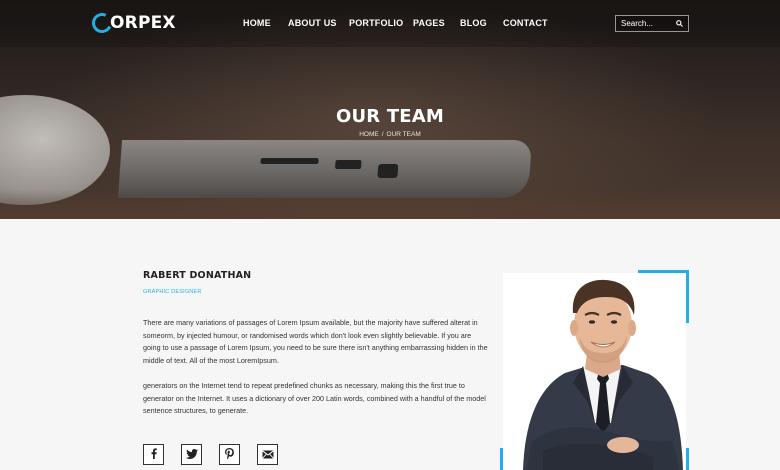 This screenshot has width=780, height=470. I want to click on logo-text: ORPEX, so click(143, 23).